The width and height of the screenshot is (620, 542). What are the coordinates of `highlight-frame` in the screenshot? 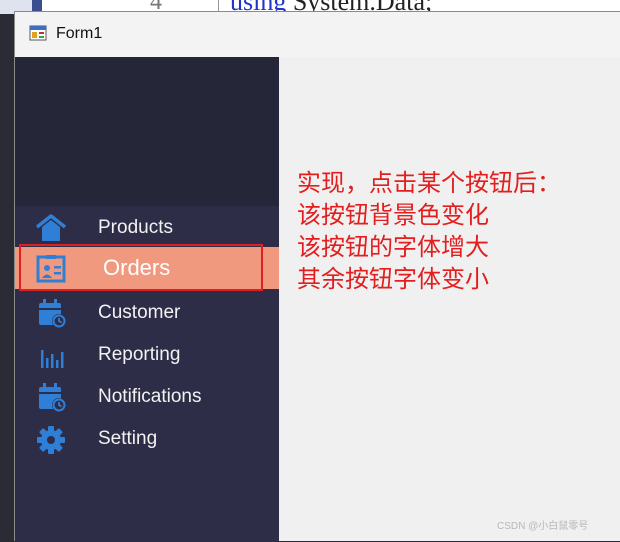 It's located at (141, 267).